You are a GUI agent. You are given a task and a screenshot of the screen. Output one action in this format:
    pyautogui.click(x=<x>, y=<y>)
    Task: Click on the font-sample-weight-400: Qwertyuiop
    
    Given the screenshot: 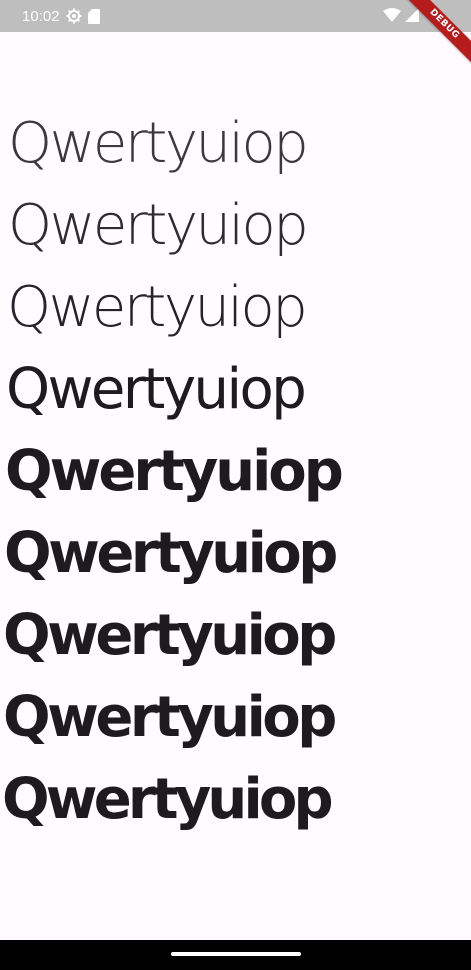 What is the action you would take?
    pyautogui.click(x=156, y=389)
    